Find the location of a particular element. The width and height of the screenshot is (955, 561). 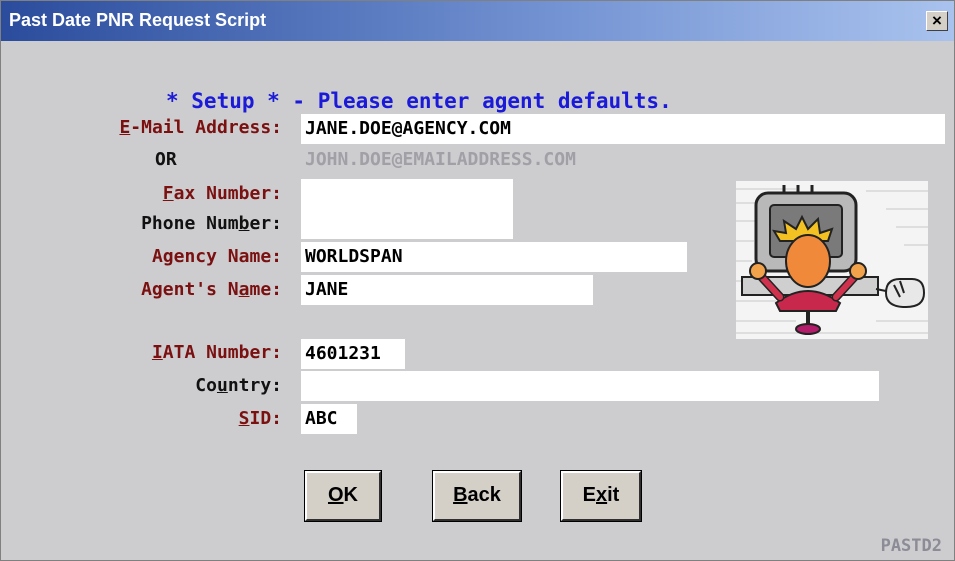

back-button: Back is located at coordinates (477, 496).